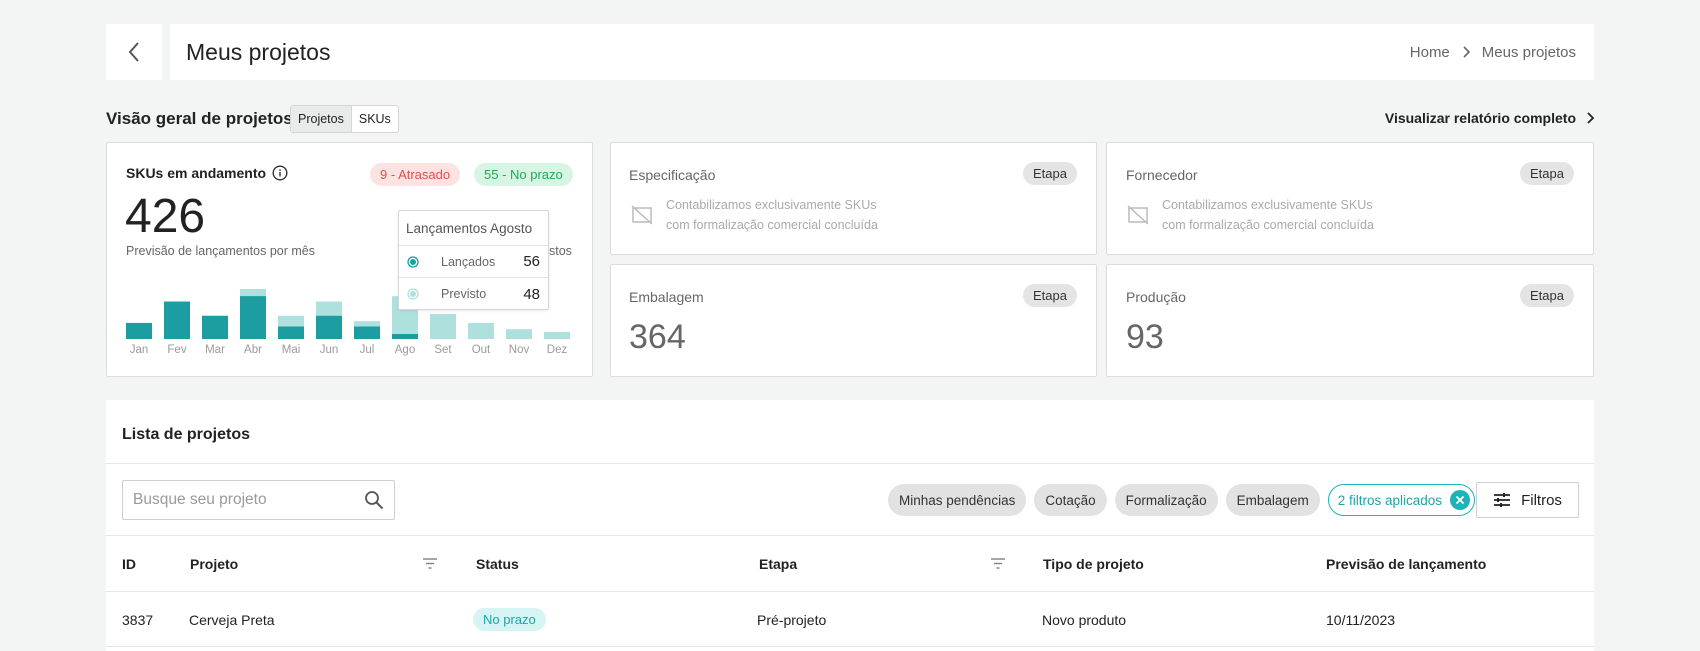 The image size is (1700, 651). Describe the element at coordinates (1156, 297) in the screenshot. I see `stage-title: Produção` at that location.